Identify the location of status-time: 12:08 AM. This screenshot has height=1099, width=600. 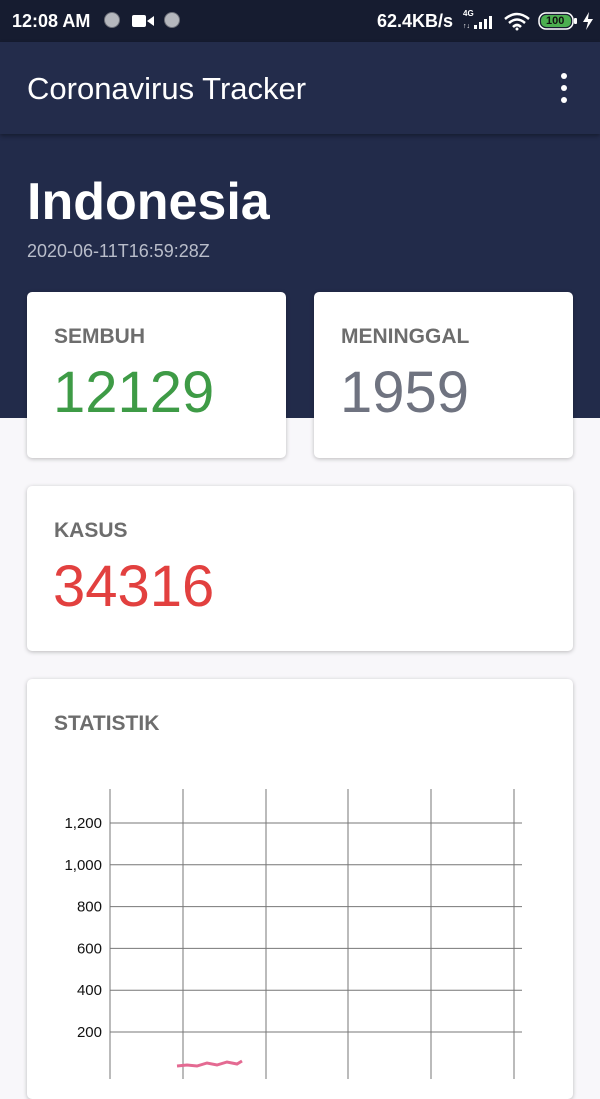
(51, 21).